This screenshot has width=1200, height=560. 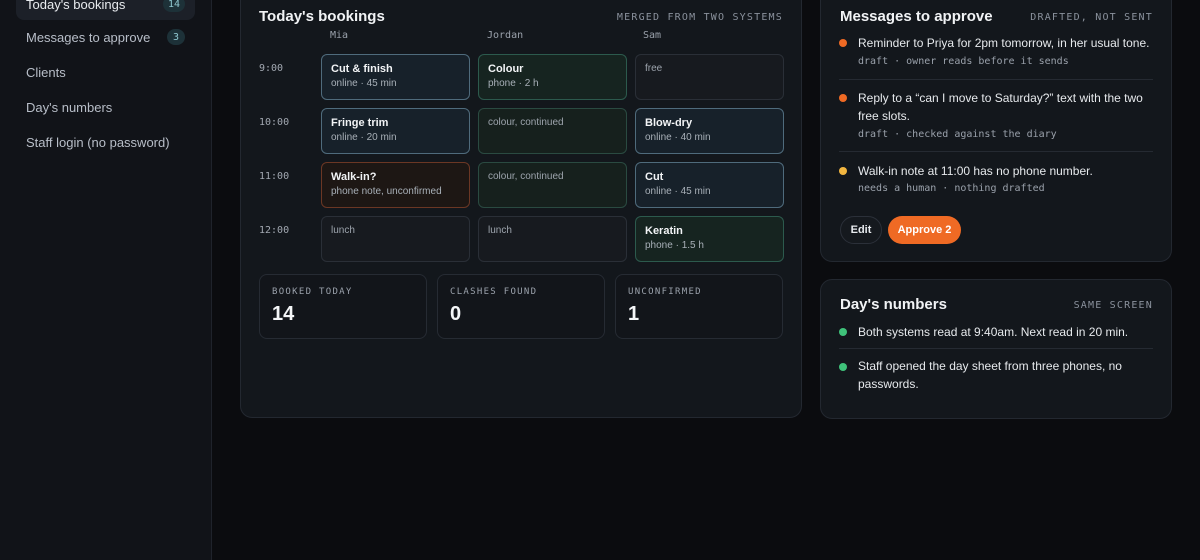 What do you see at coordinates (674, 245) in the screenshot?
I see `booking-detail: phone · 1.5 h` at bounding box center [674, 245].